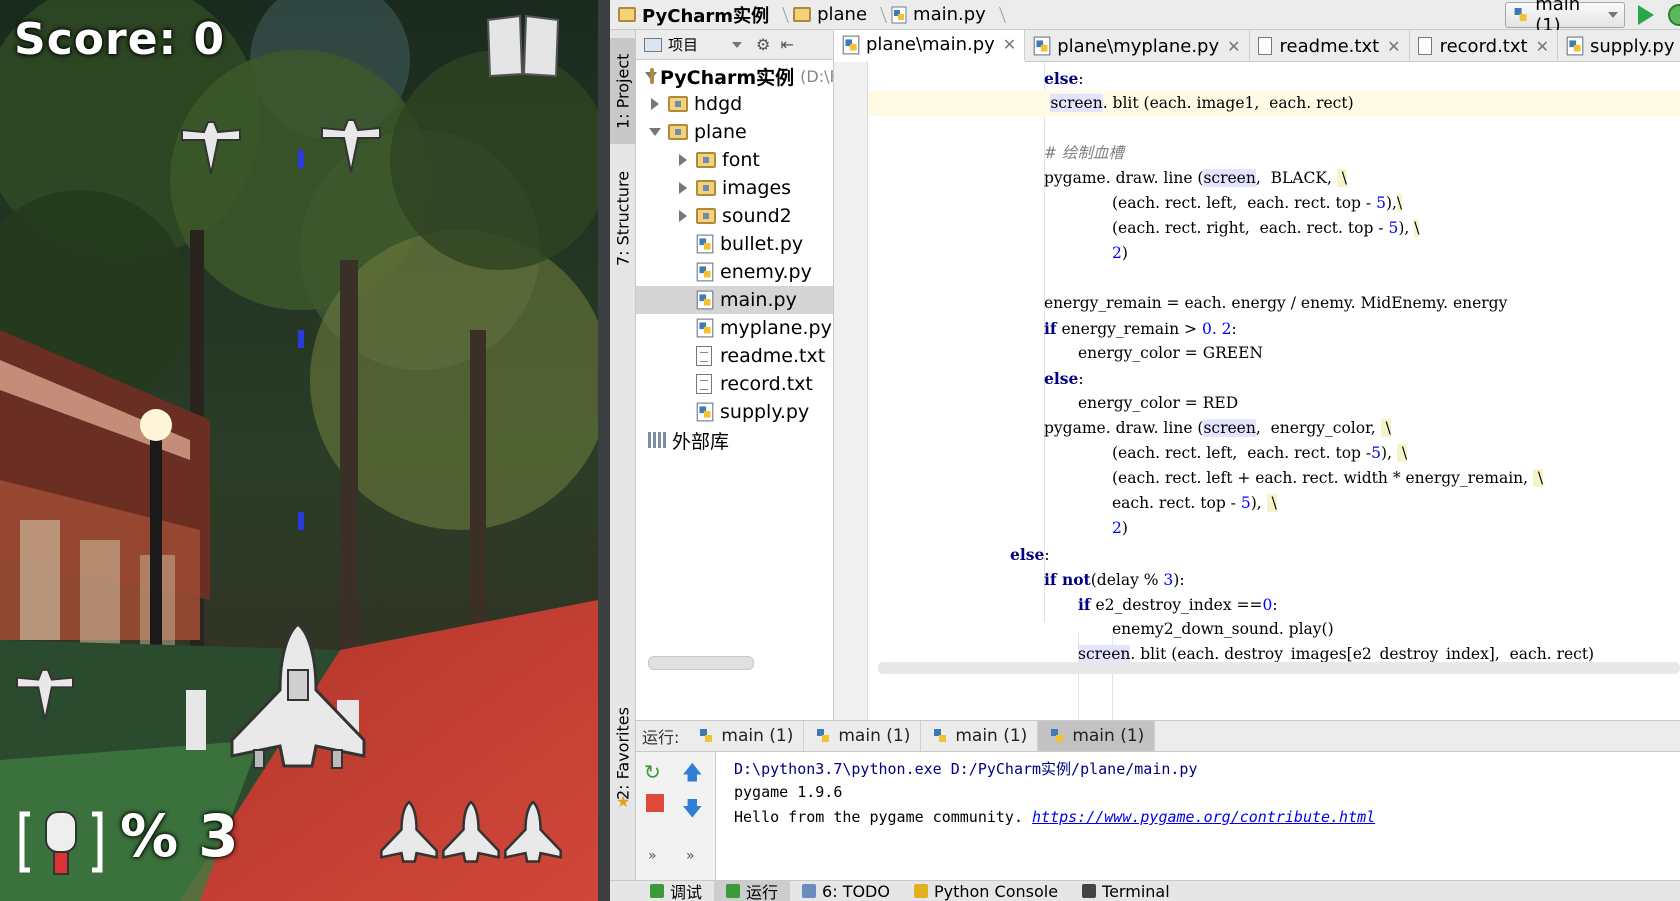 The width and height of the screenshot is (1680, 901). Describe the element at coordinates (1170, 353) in the screenshot. I see `code-line: energy_color = GREEN` at that location.